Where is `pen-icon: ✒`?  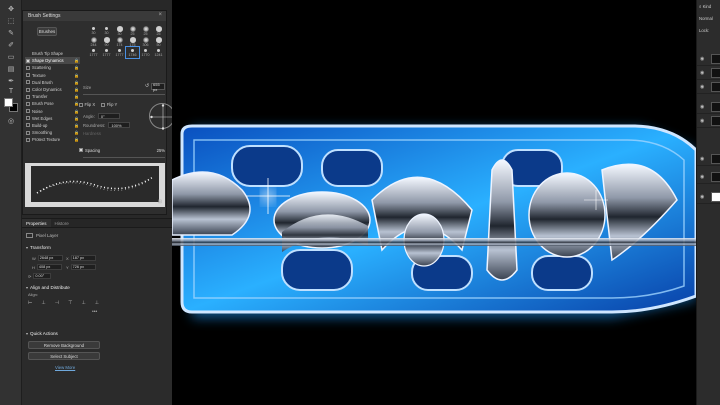 pen-icon: ✒ is located at coordinates (11, 81).